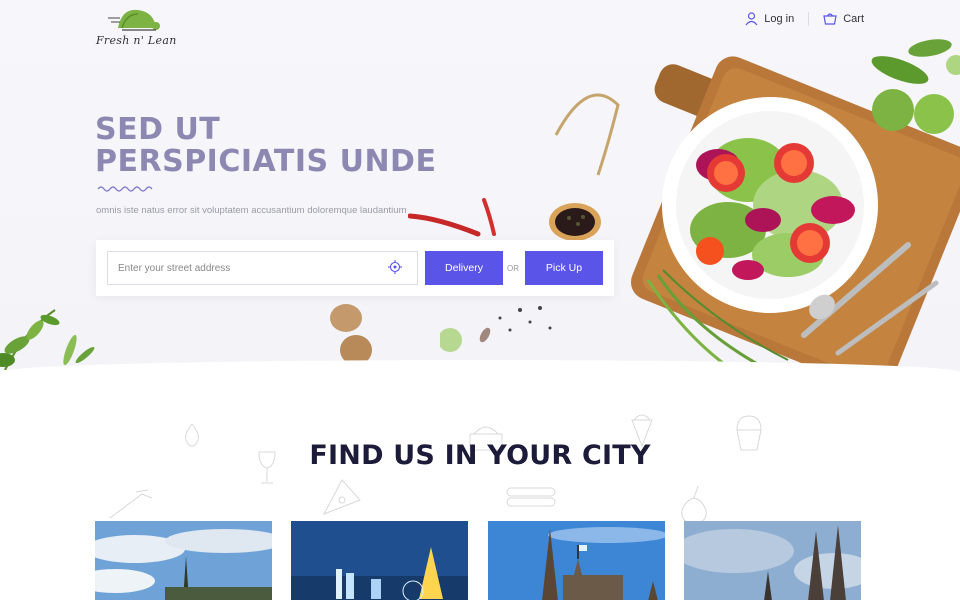 The height and width of the screenshot is (600, 960). I want to click on delivery-button: Delivery, so click(464, 268).